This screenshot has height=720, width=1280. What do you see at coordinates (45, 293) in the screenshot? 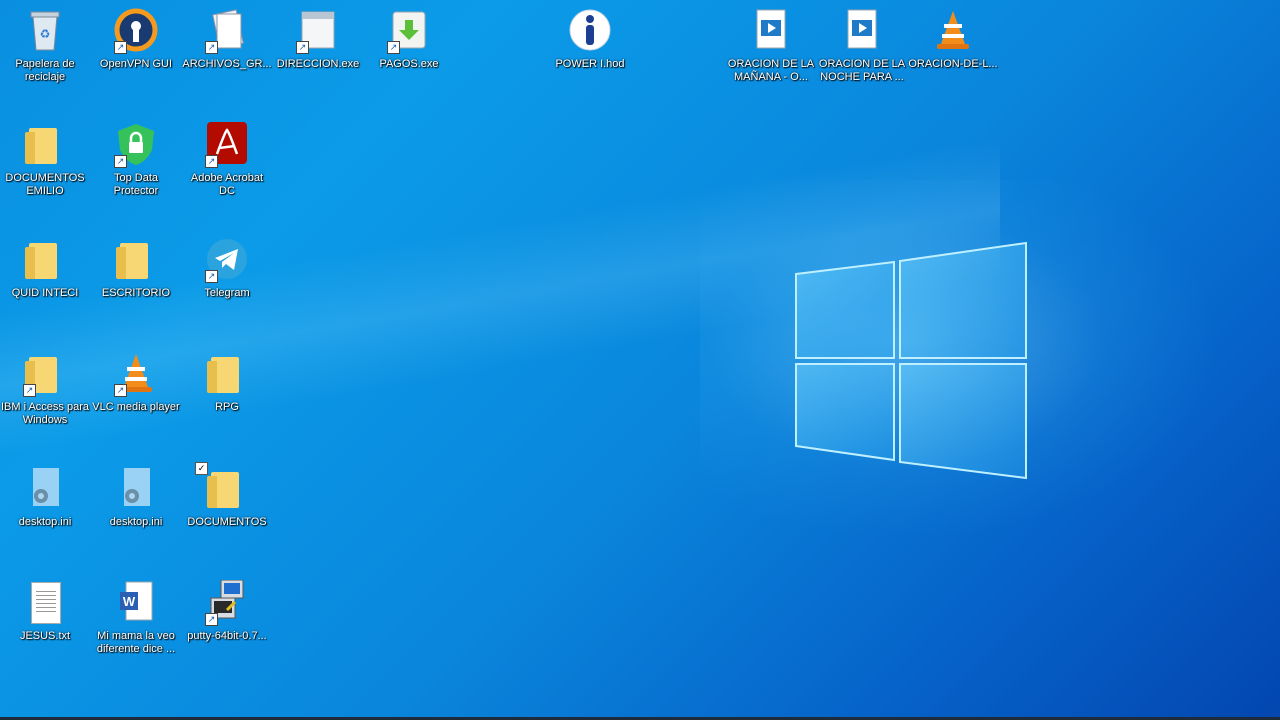
I see `icon-label: QUID INTECI` at bounding box center [45, 293].